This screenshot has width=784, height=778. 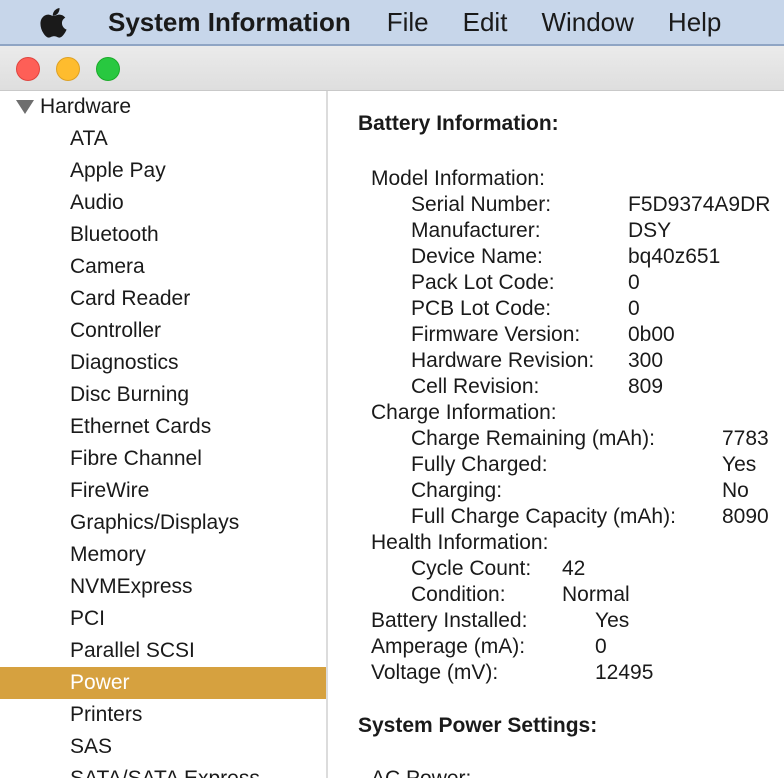 What do you see at coordinates (650, 230) in the screenshot?
I see `row-value: DSY` at bounding box center [650, 230].